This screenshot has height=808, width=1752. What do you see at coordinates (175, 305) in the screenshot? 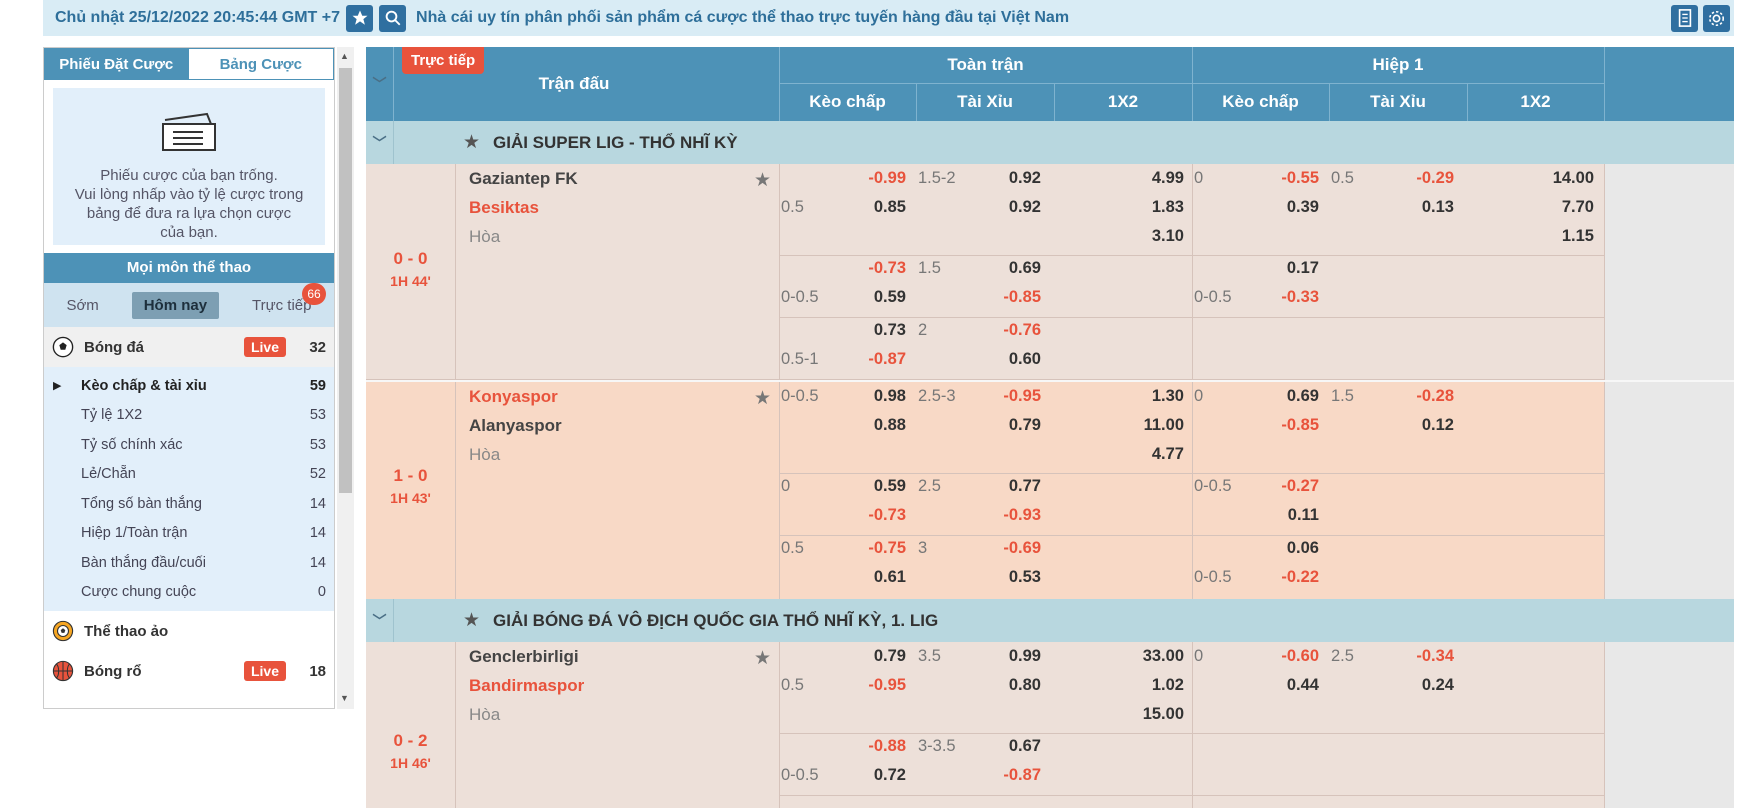
I see `filter-today: Hôm nay` at bounding box center [175, 305].